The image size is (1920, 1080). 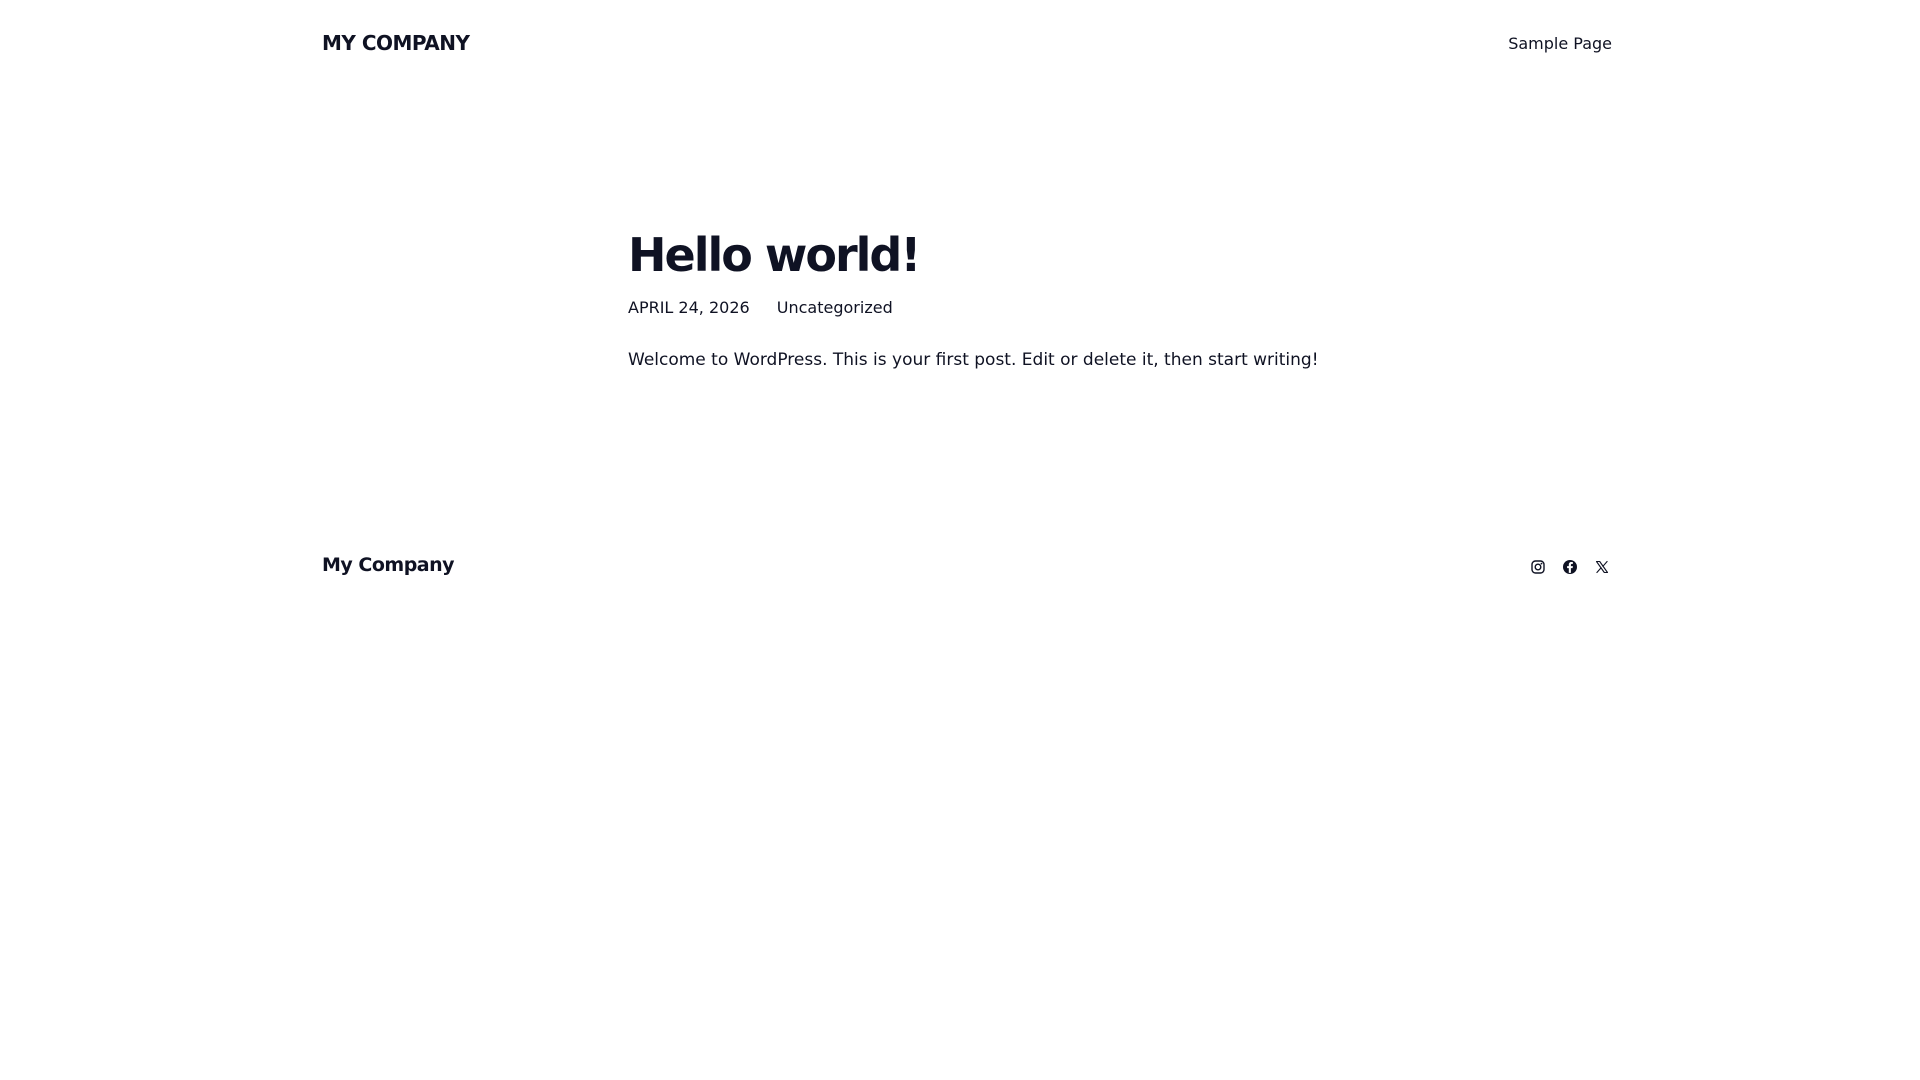 I want to click on post-meta: APRIL 24, 2026 Uncategorized, so click(x=978, y=308).